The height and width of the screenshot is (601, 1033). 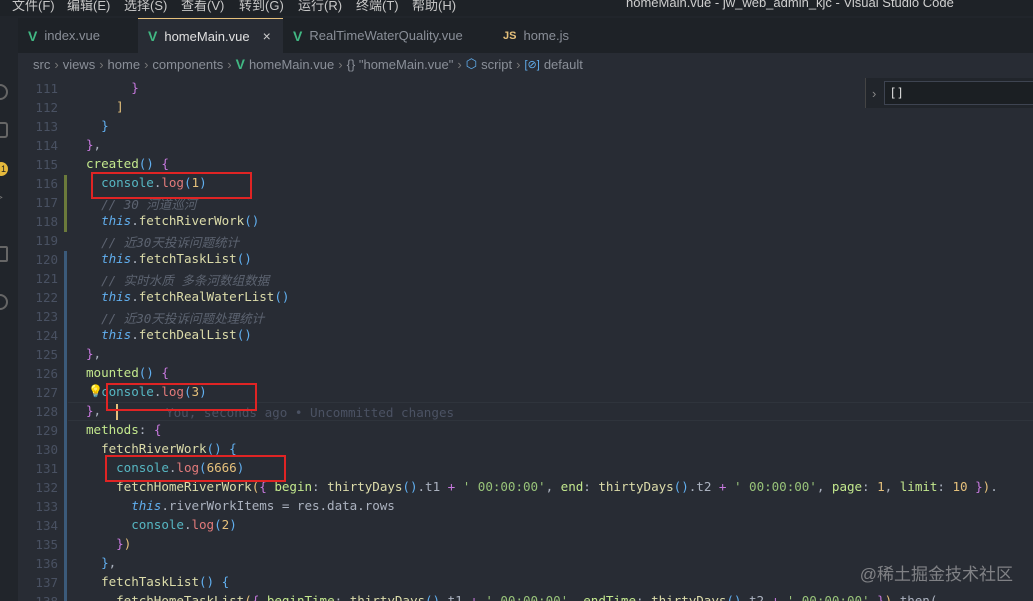 What do you see at coordinates (4, 92) in the screenshot?
I see `search-icon` at bounding box center [4, 92].